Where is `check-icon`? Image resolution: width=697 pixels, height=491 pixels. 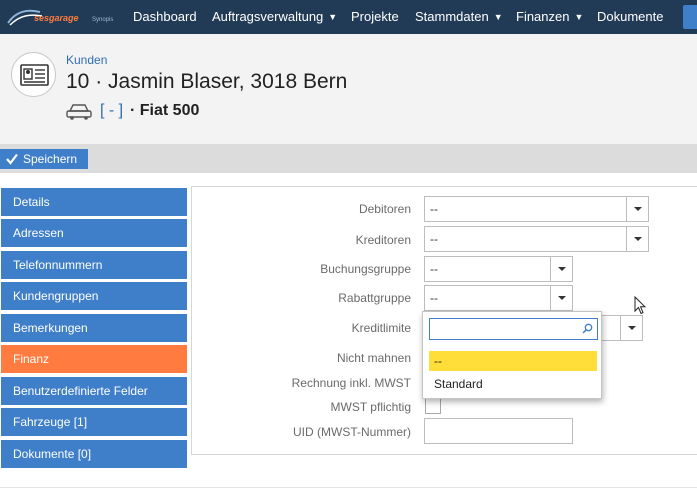
check-icon is located at coordinates (12, 159).